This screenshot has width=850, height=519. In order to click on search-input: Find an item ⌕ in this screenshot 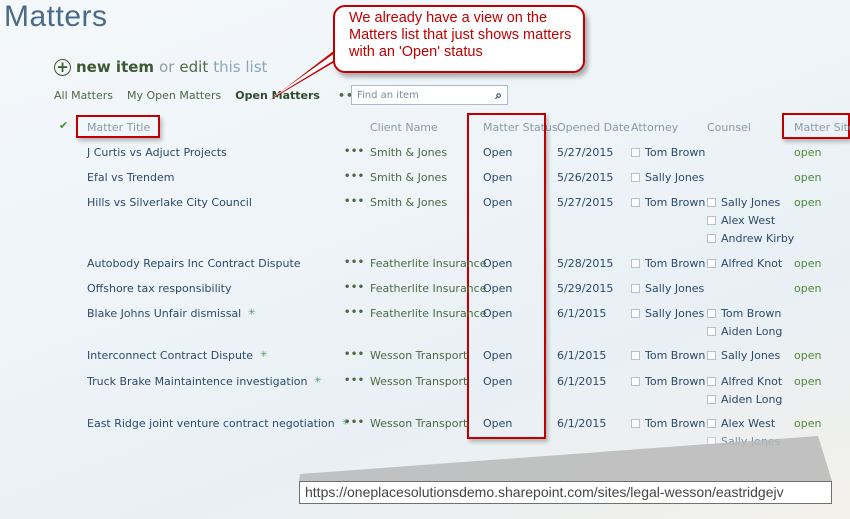, I will do `click(429, 95)`.